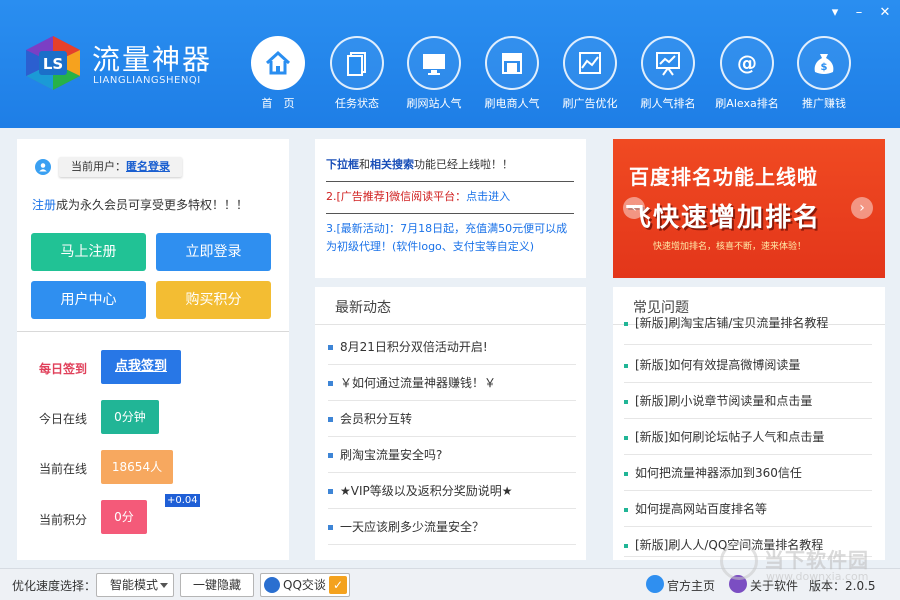 The width and height of the screenshot is (900, 600). What do you see at coordinates (450, 324) in the screenshot?
I see `section-divider` at bounding box center [450, 324].